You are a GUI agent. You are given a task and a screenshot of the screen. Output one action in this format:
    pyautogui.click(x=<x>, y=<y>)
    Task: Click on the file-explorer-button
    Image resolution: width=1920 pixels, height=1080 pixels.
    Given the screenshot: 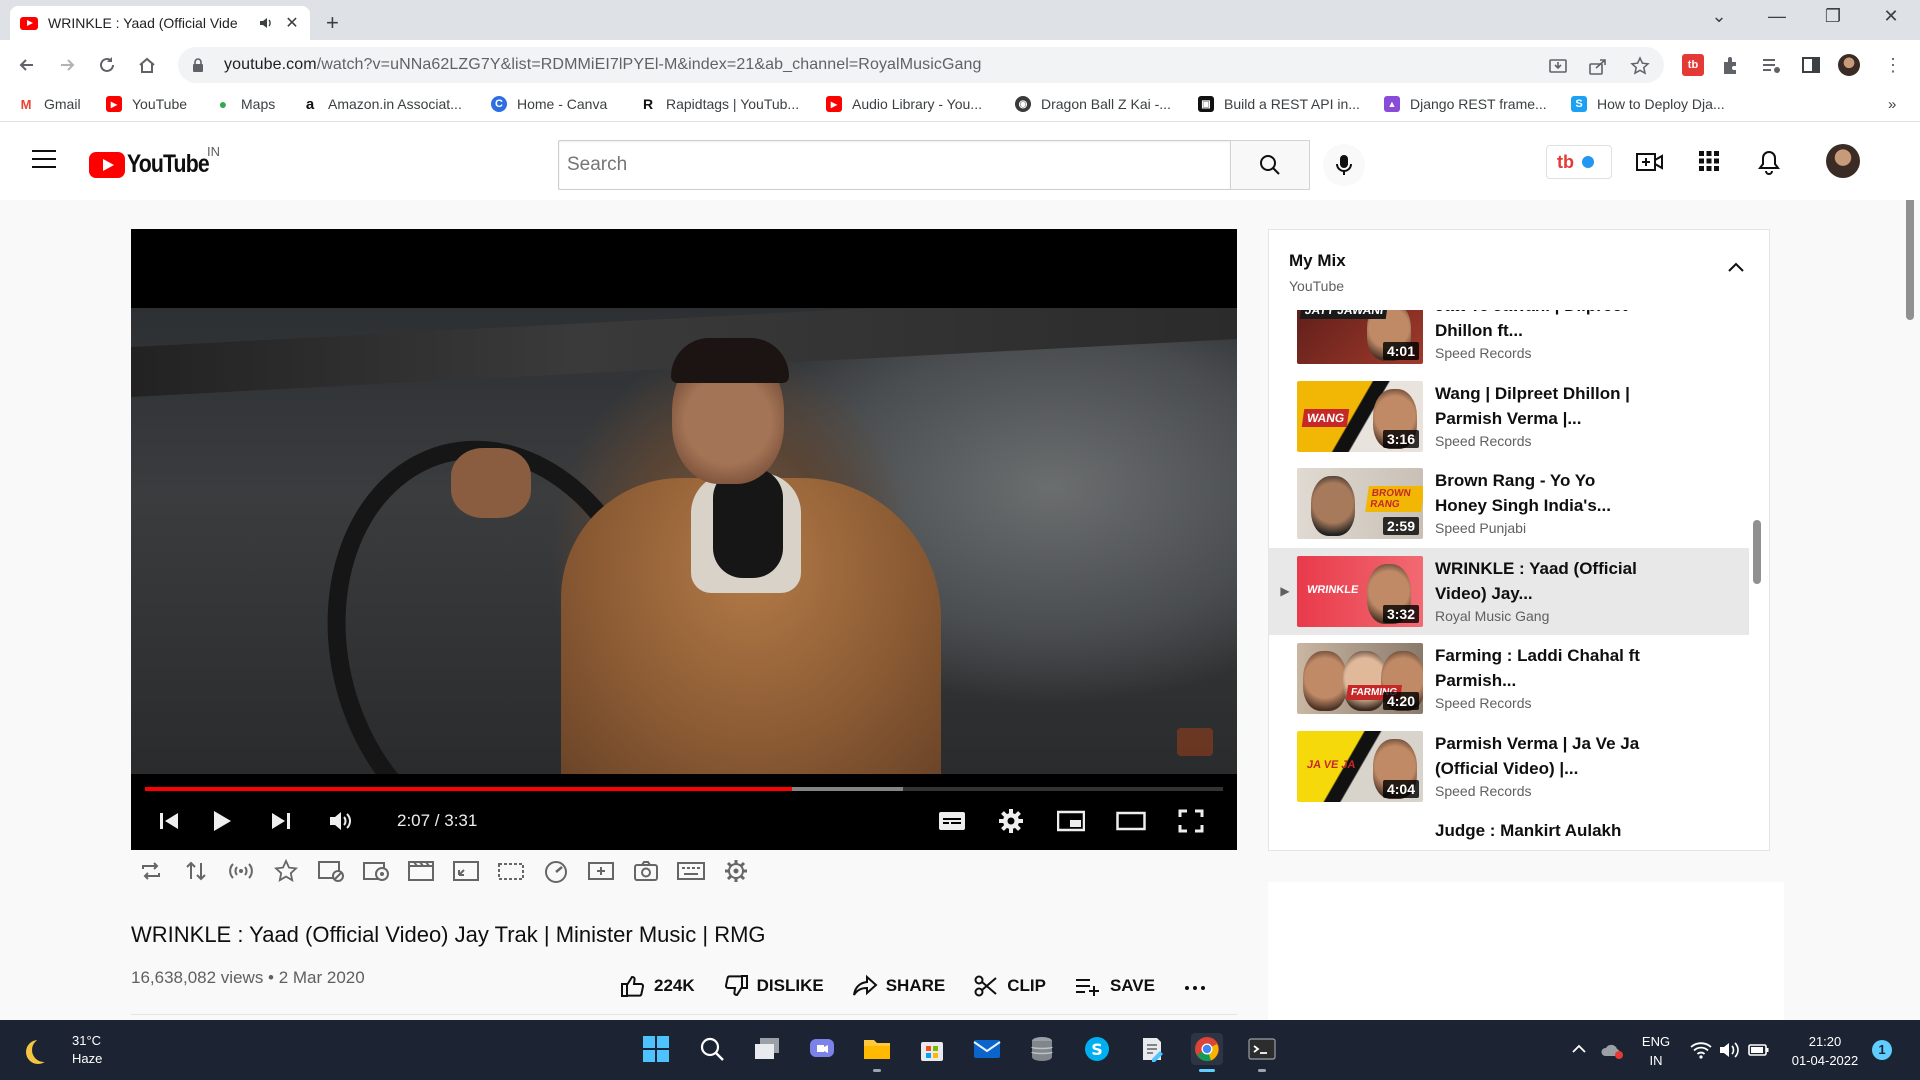 What is the action you would take?
    pyautogui.click(x=877, y=1052)
    